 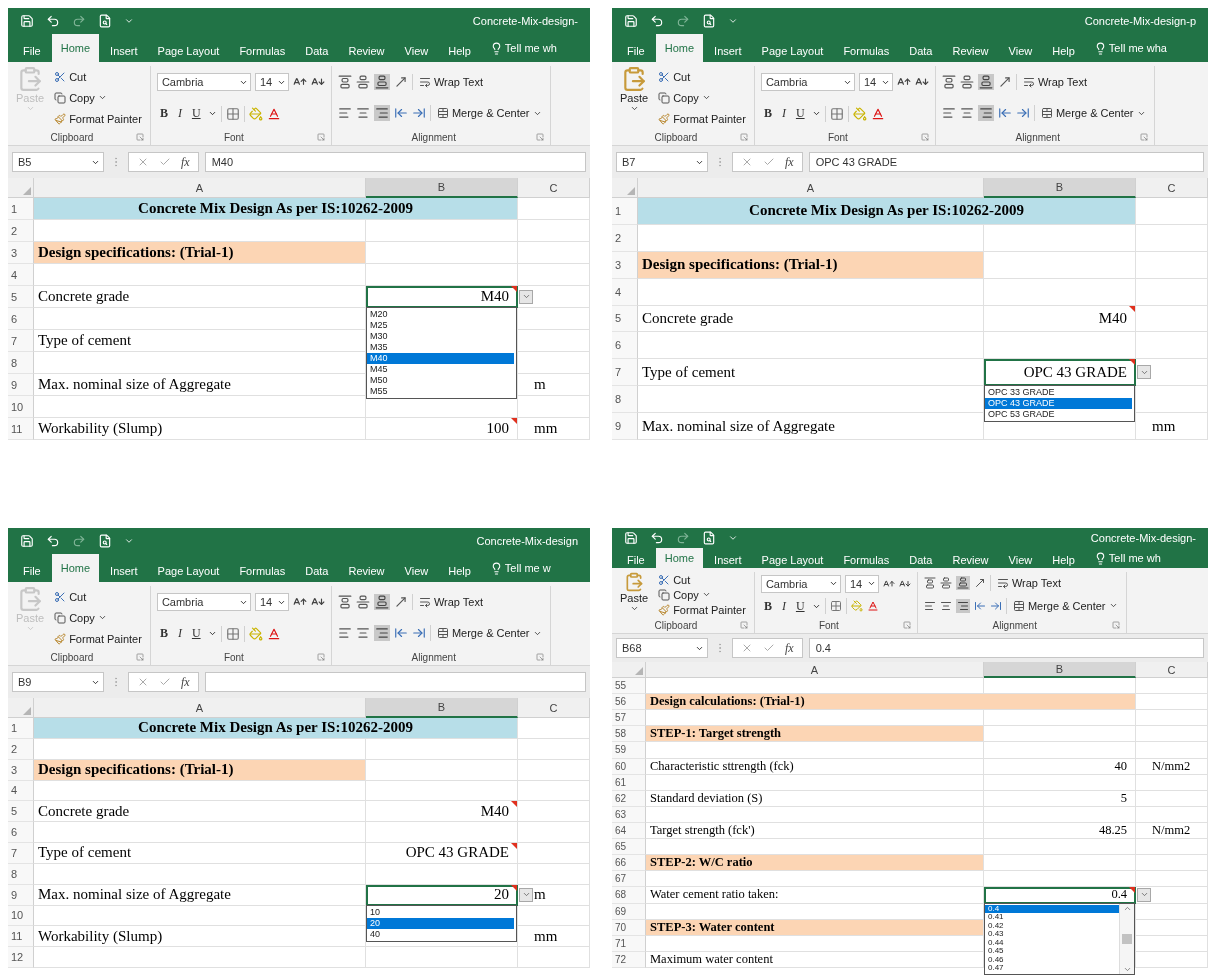 What do you see at coordinates (1144, 372) in the screenshot?
I see `dropdown-button` at bounding box center [1144, 372].